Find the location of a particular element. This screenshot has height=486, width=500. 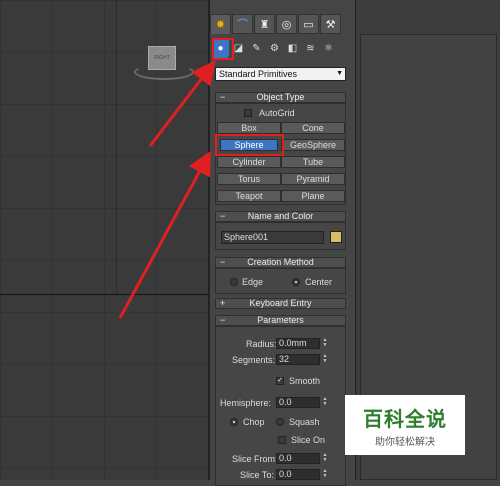

autogrid-checkbox is located at coordinates (248, 113).